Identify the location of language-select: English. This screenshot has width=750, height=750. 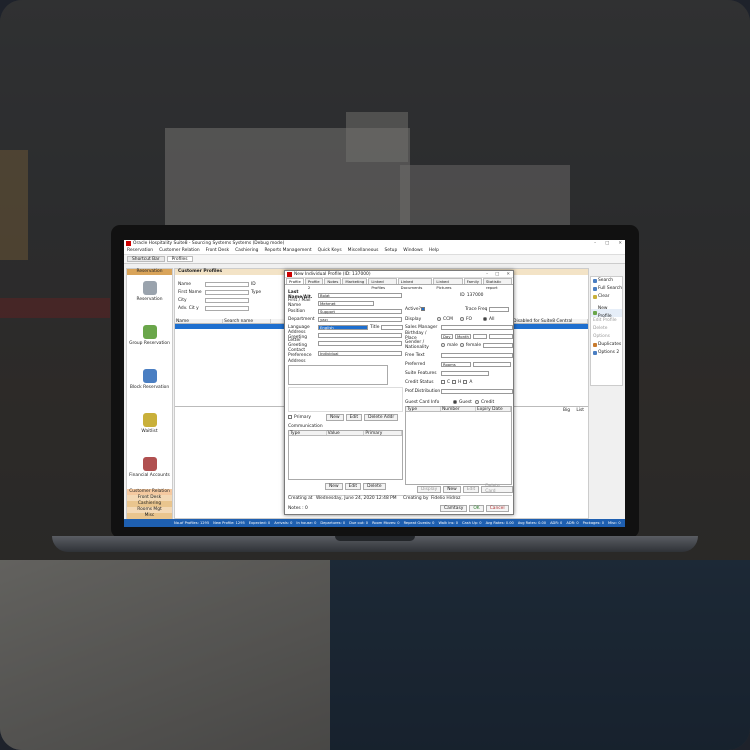
(343, 327).